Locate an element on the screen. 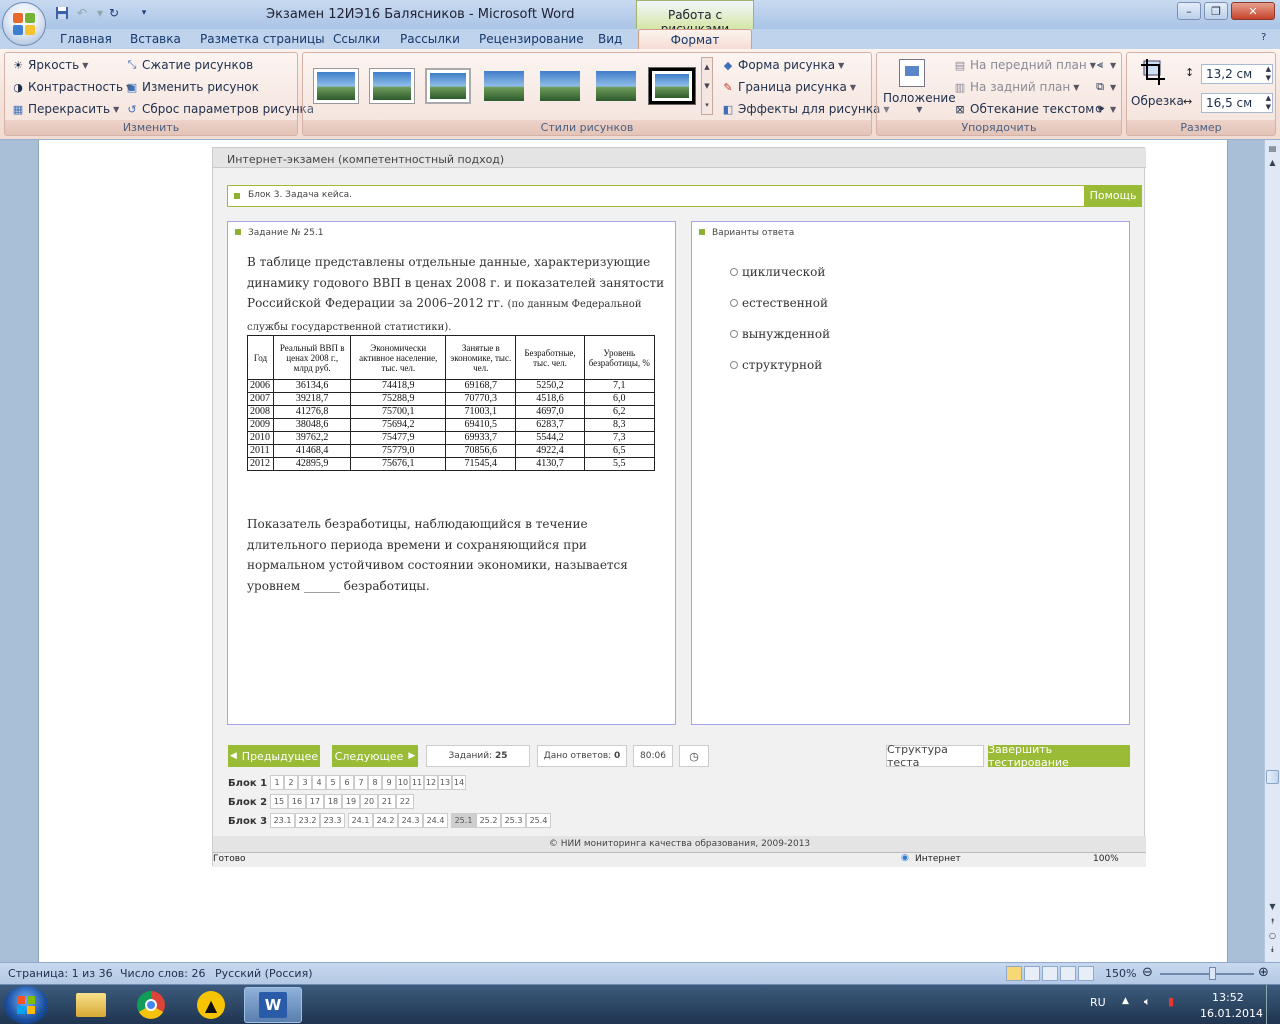  app-taskbar-button: ▲ is located at coordinates (211, 1005).